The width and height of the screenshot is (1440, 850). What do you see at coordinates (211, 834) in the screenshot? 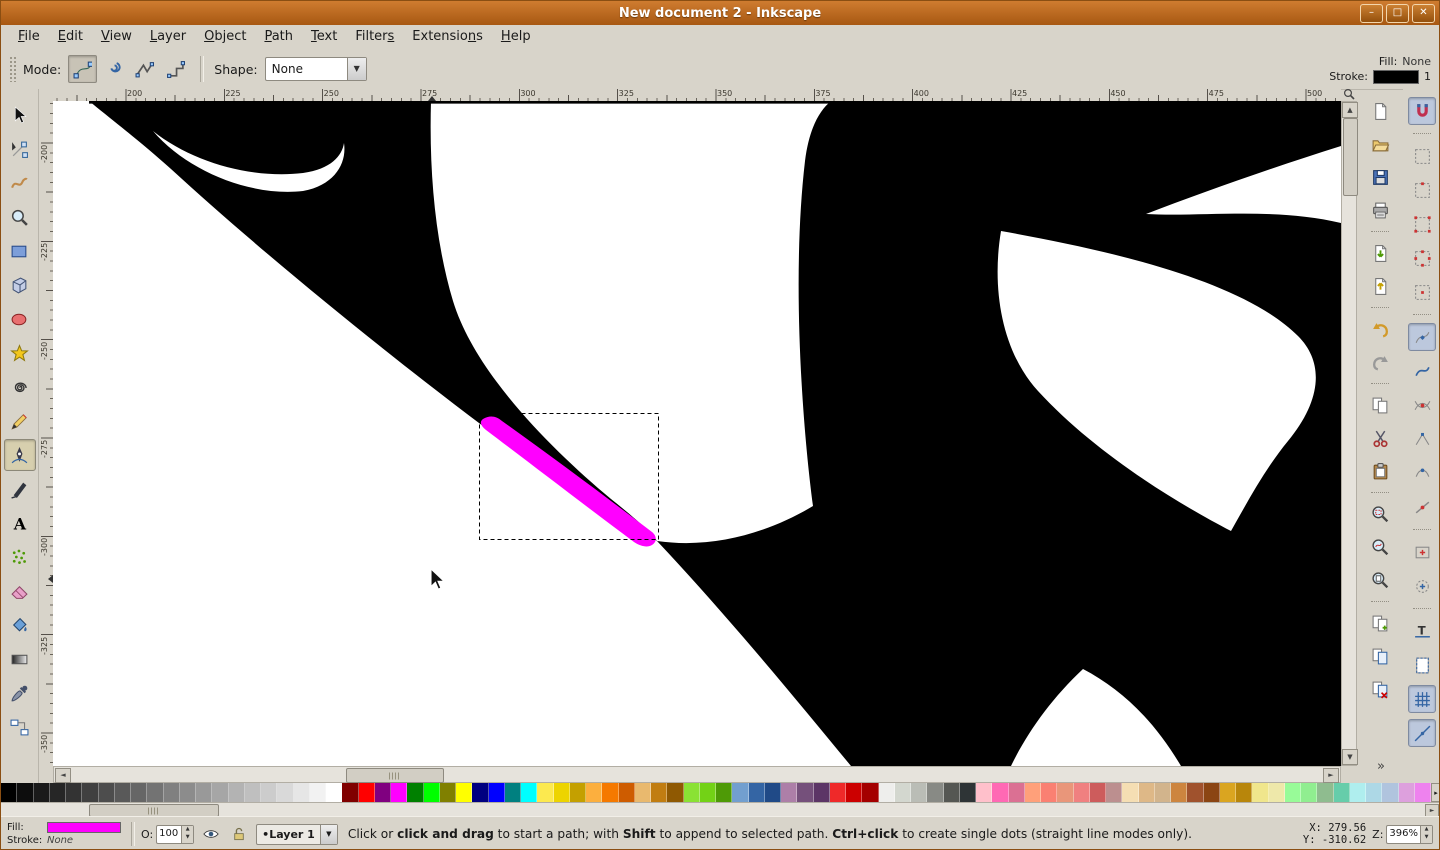
I see `layer-visibility-toggle` at bounding box center [211, 834].